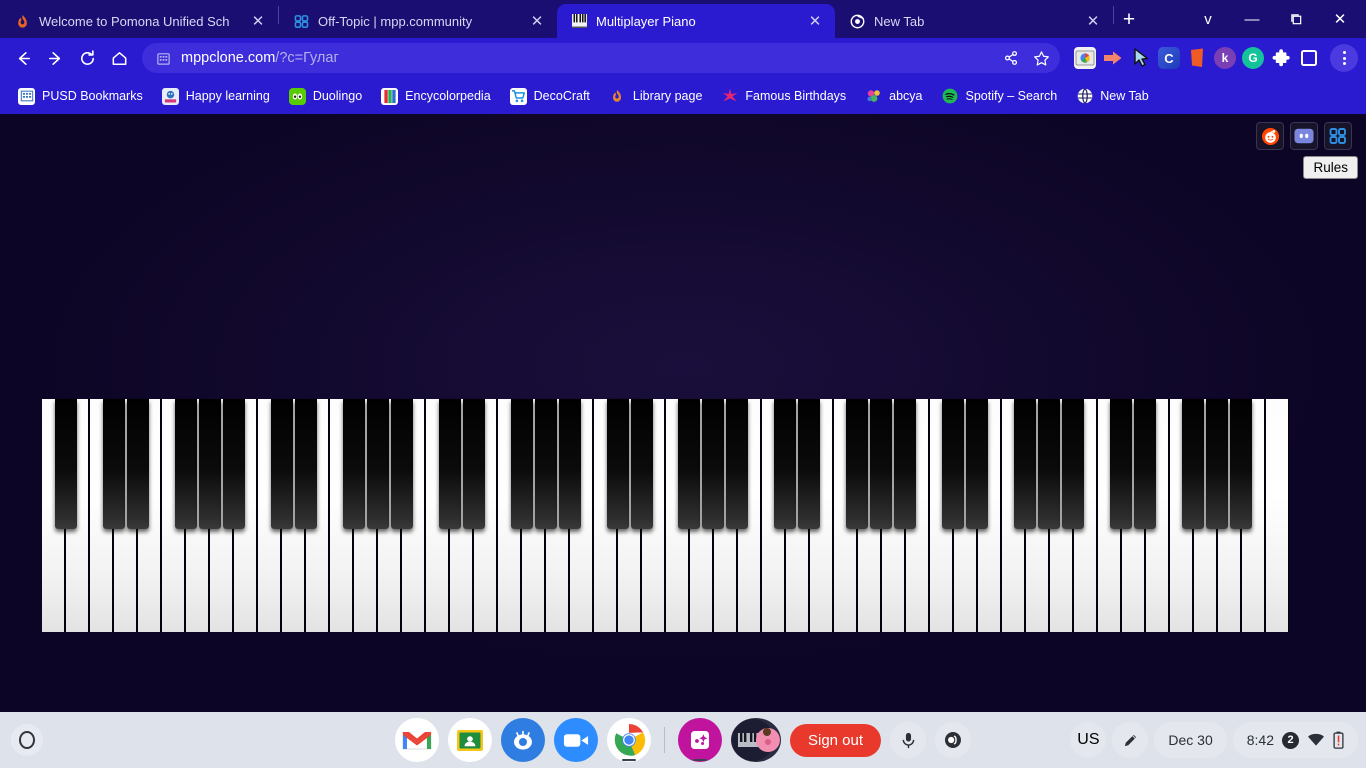 The image size is (1366, 768). What do you see at coordinates (1129, 20) in the screenshot?
I see `new-tab-button: +` at bounding box center [1129, 20].